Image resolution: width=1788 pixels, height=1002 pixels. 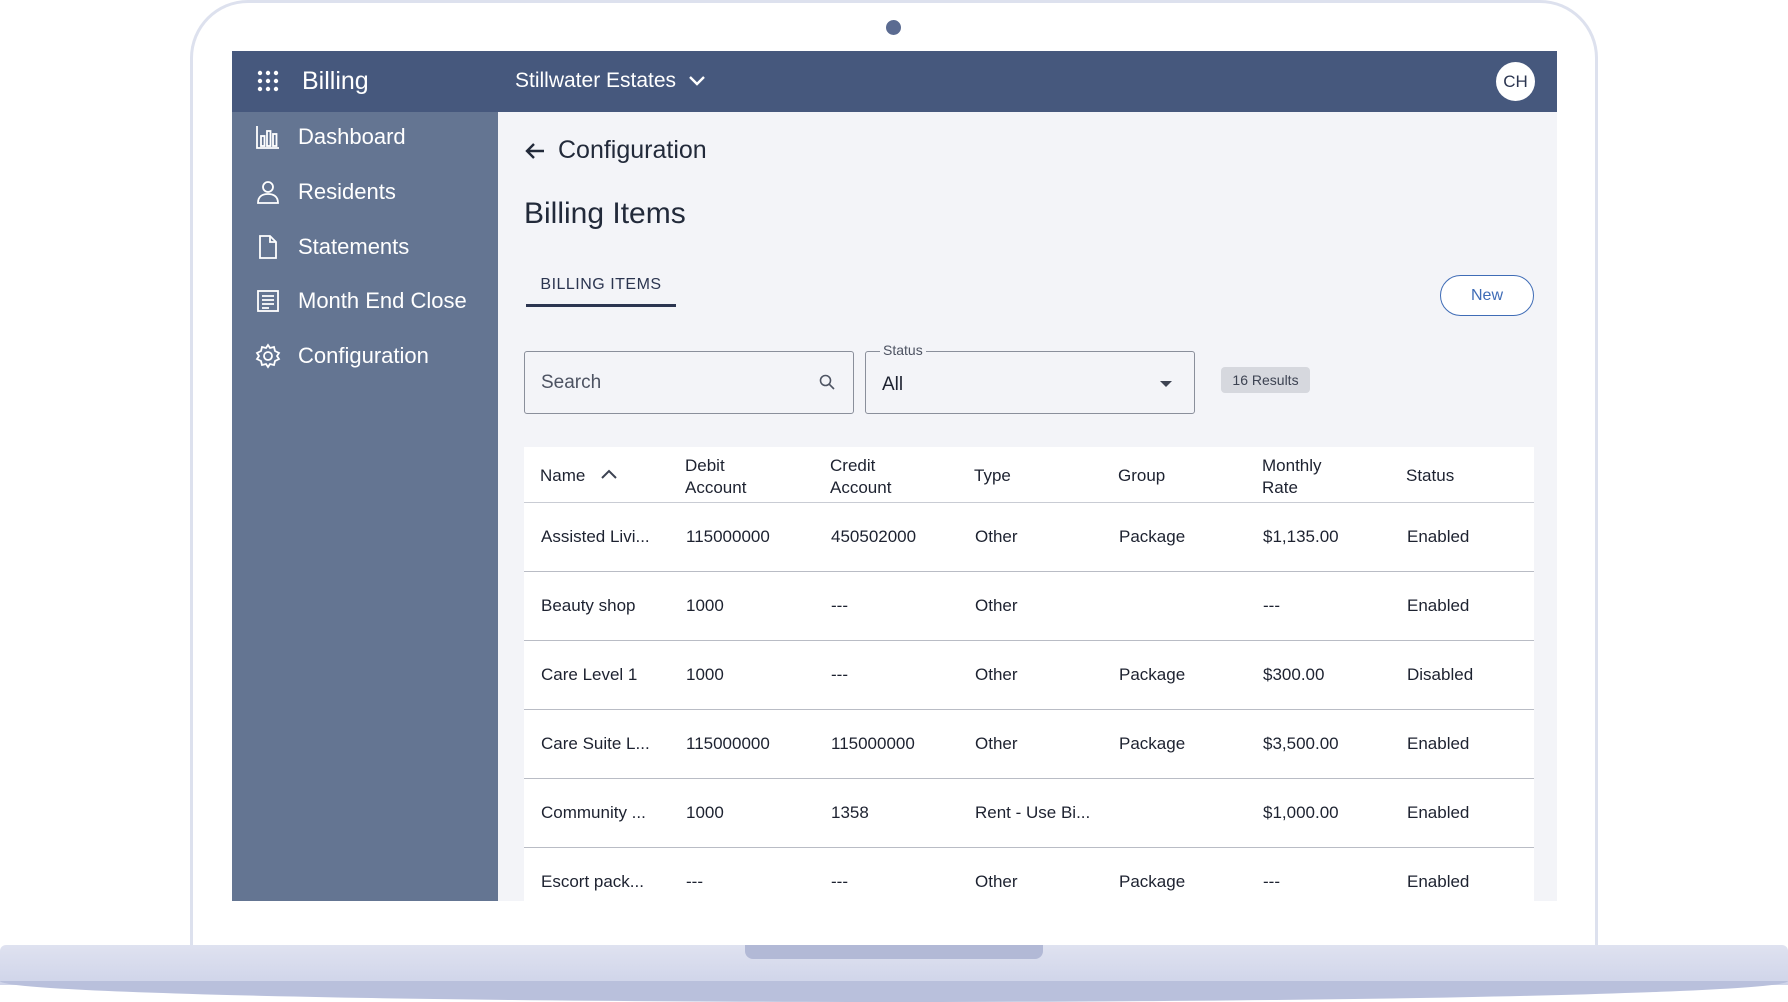 I want to click on search-field, so click(x=689, y=382).